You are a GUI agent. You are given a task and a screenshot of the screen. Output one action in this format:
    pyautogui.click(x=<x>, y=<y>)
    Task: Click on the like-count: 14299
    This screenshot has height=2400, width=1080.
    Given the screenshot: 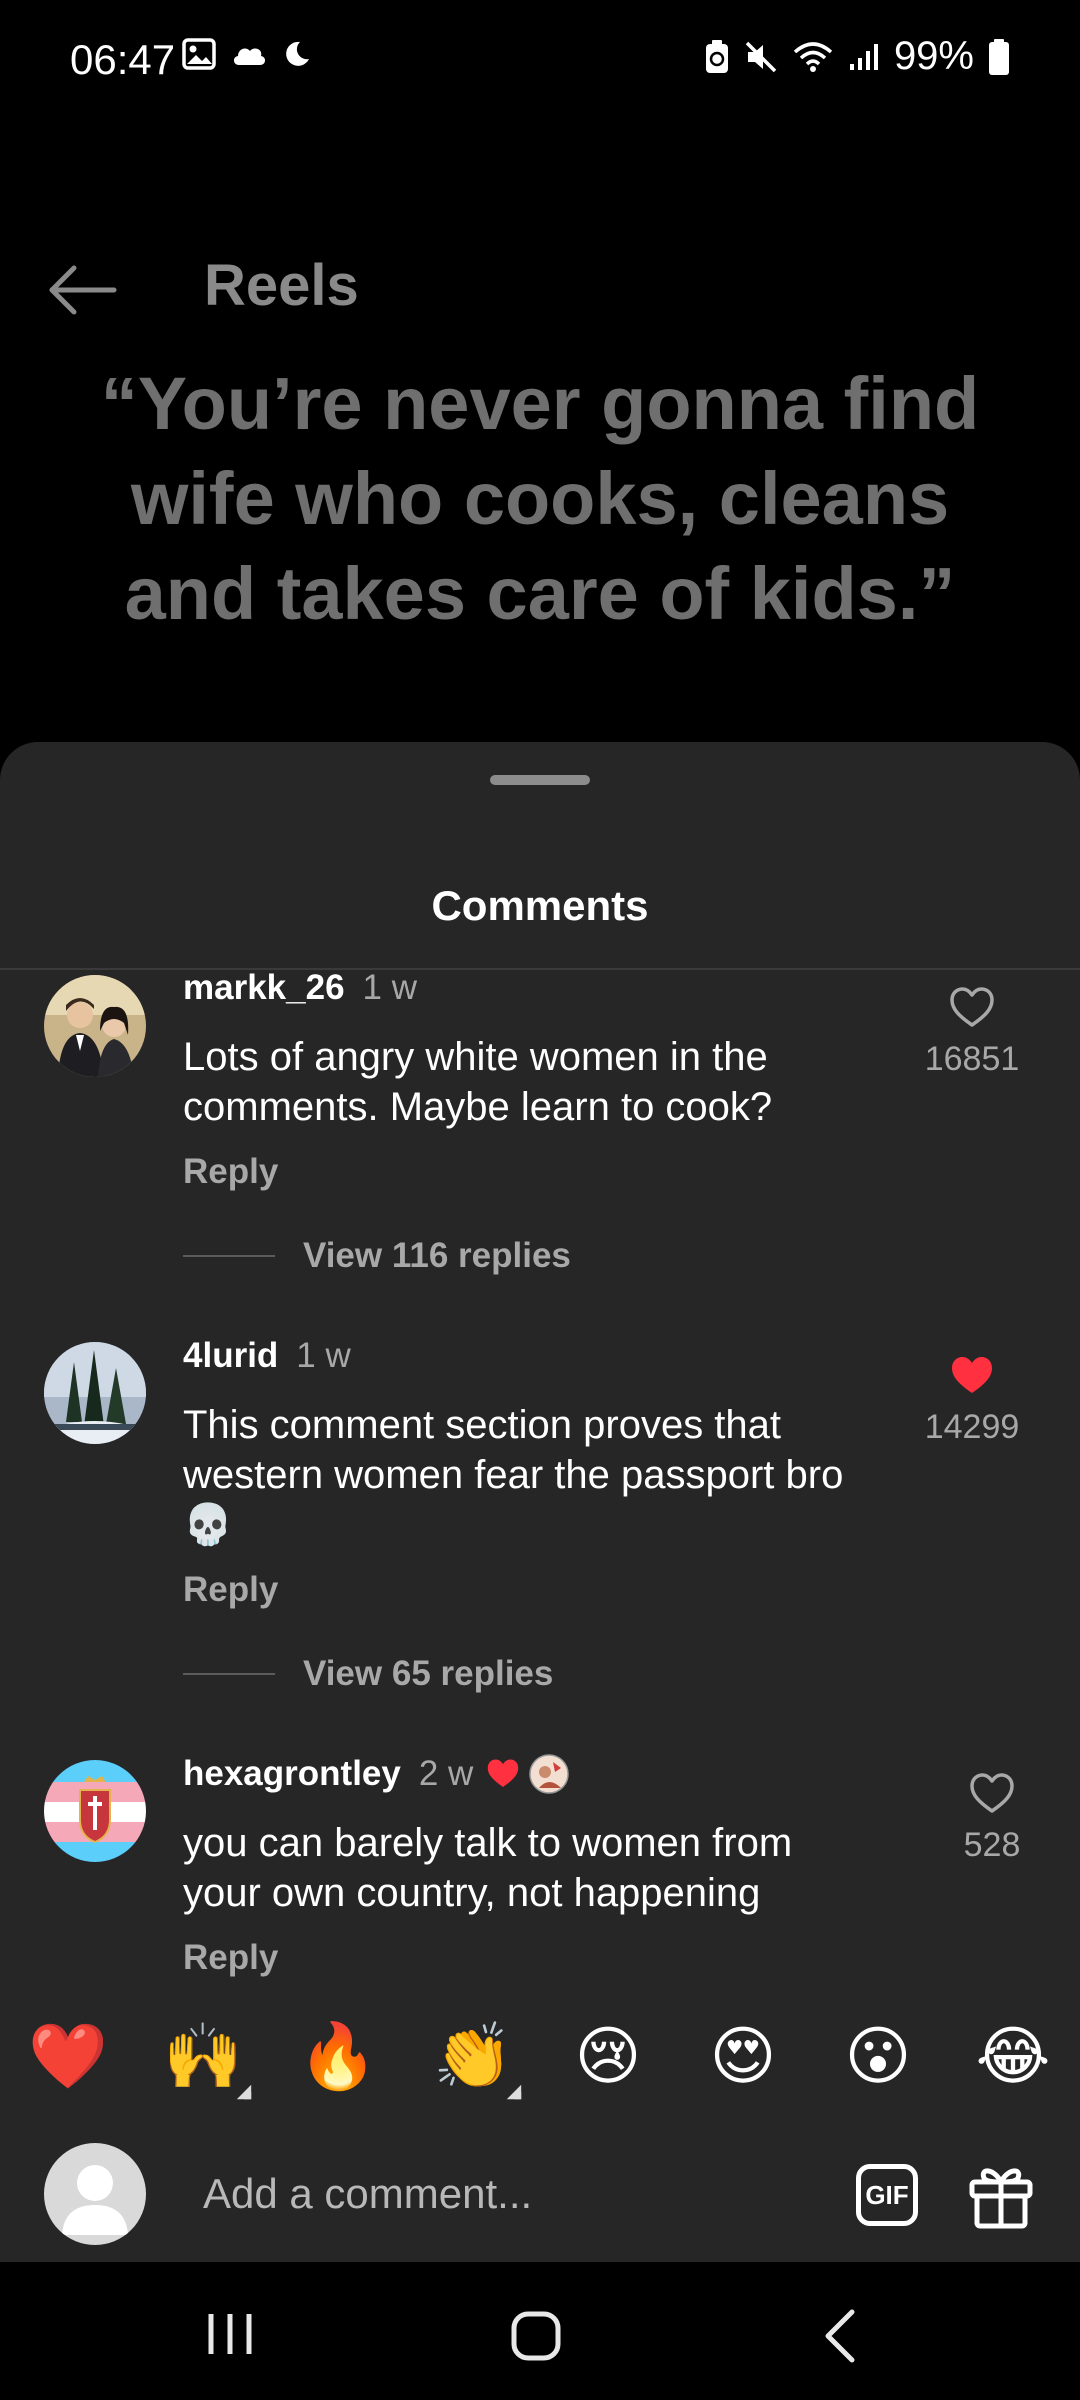 What is the action you would take?
    pyautogui.click(x=972, y=1427)
    